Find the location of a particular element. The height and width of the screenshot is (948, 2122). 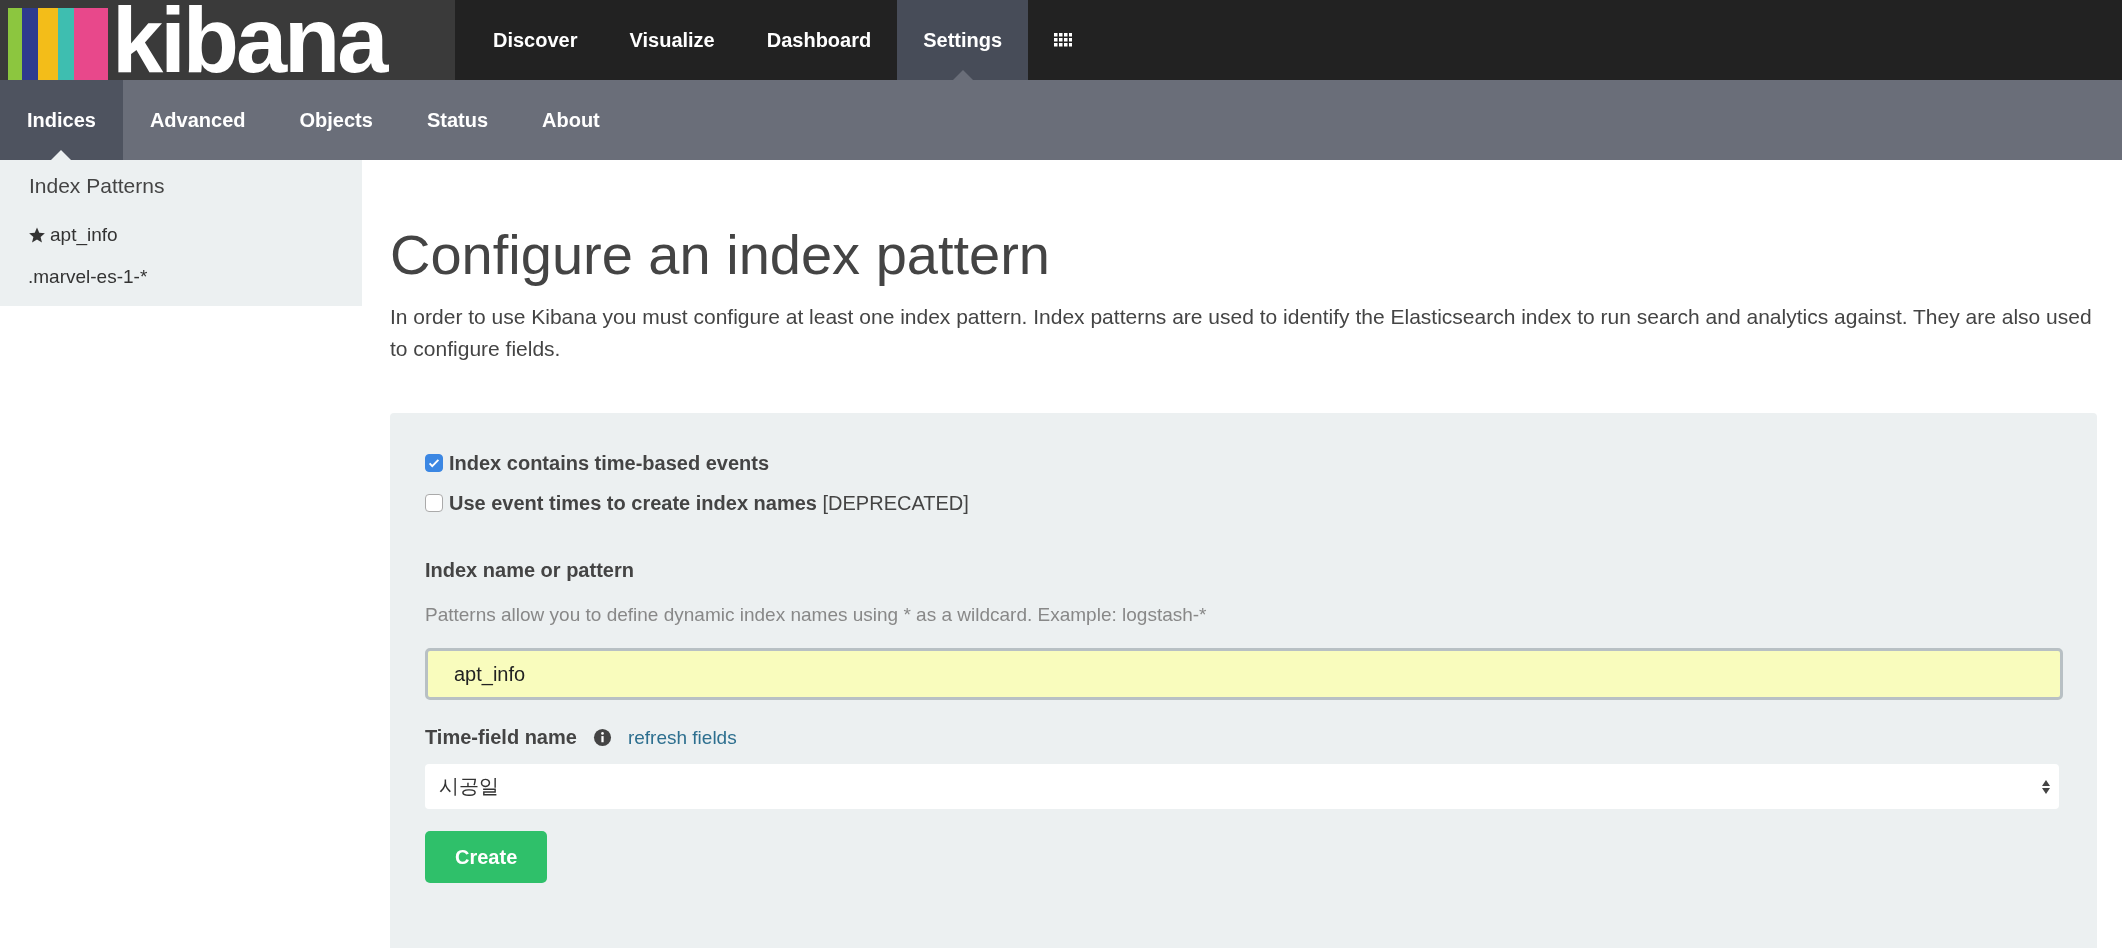

subnav-tab: Status is located at coordinates (457, 120).